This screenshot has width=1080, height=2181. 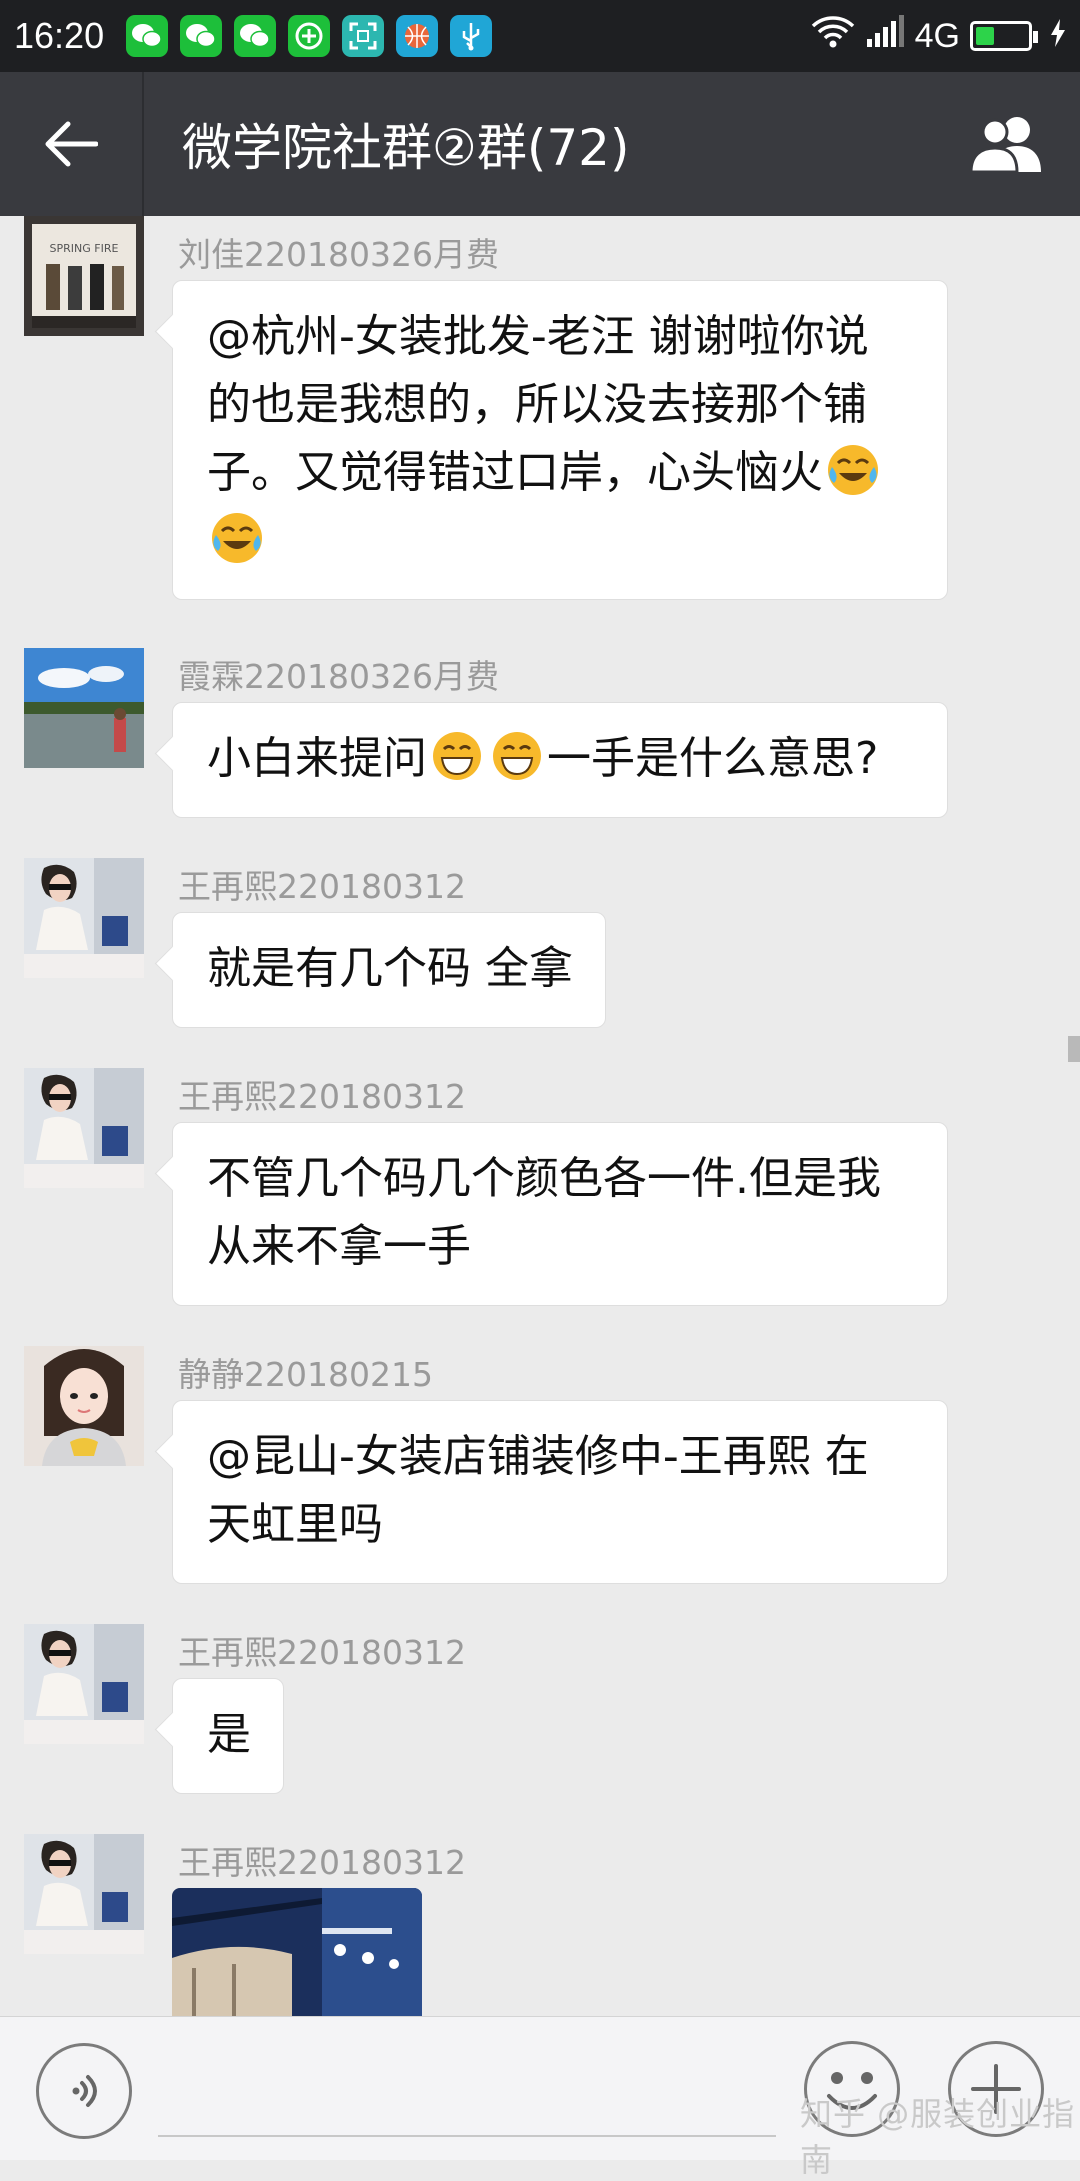 What do you see at coordinates (295, 1524) in the screenshot?
I see `message-line: 天虹里吗` at bounding box center [295, 1524].